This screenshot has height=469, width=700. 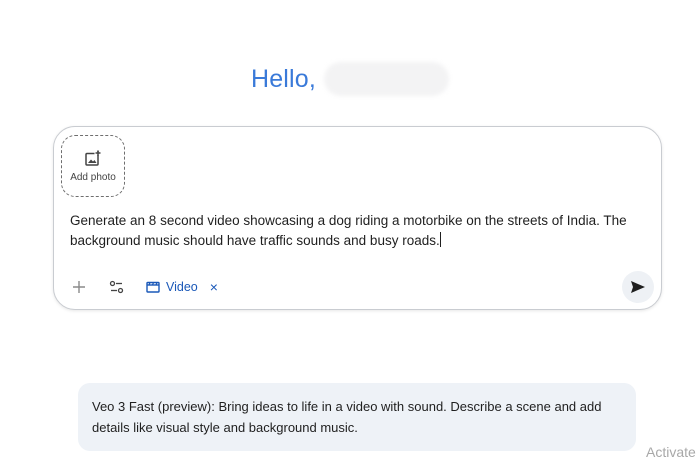 What do you see at coordinates (214, 287) in the screenshot?
I see `video-chip-close-button: ×` at bounding box center [214, 287].